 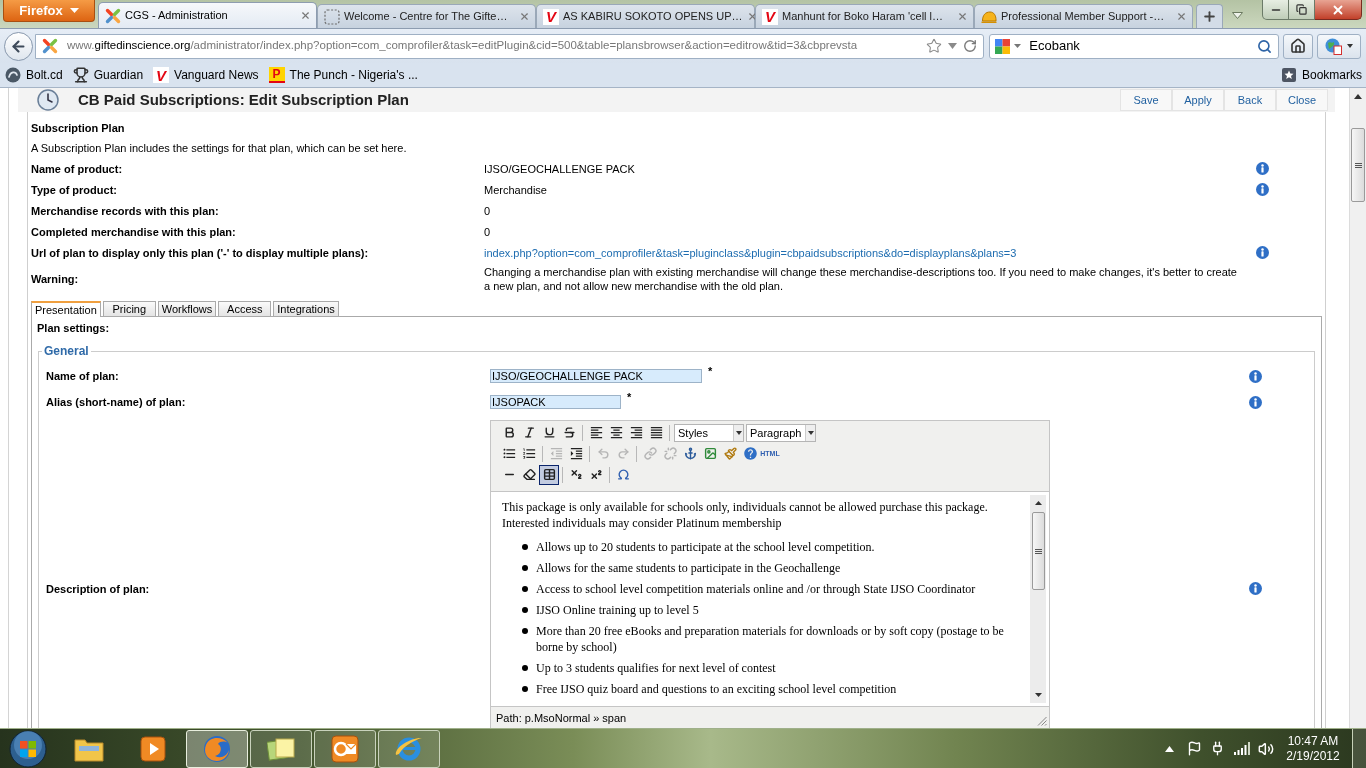 What do you see at coordinates (1250, 100) in the screenshot?
I see `toolbar-button: Back` at bounding box center [1250, 100].